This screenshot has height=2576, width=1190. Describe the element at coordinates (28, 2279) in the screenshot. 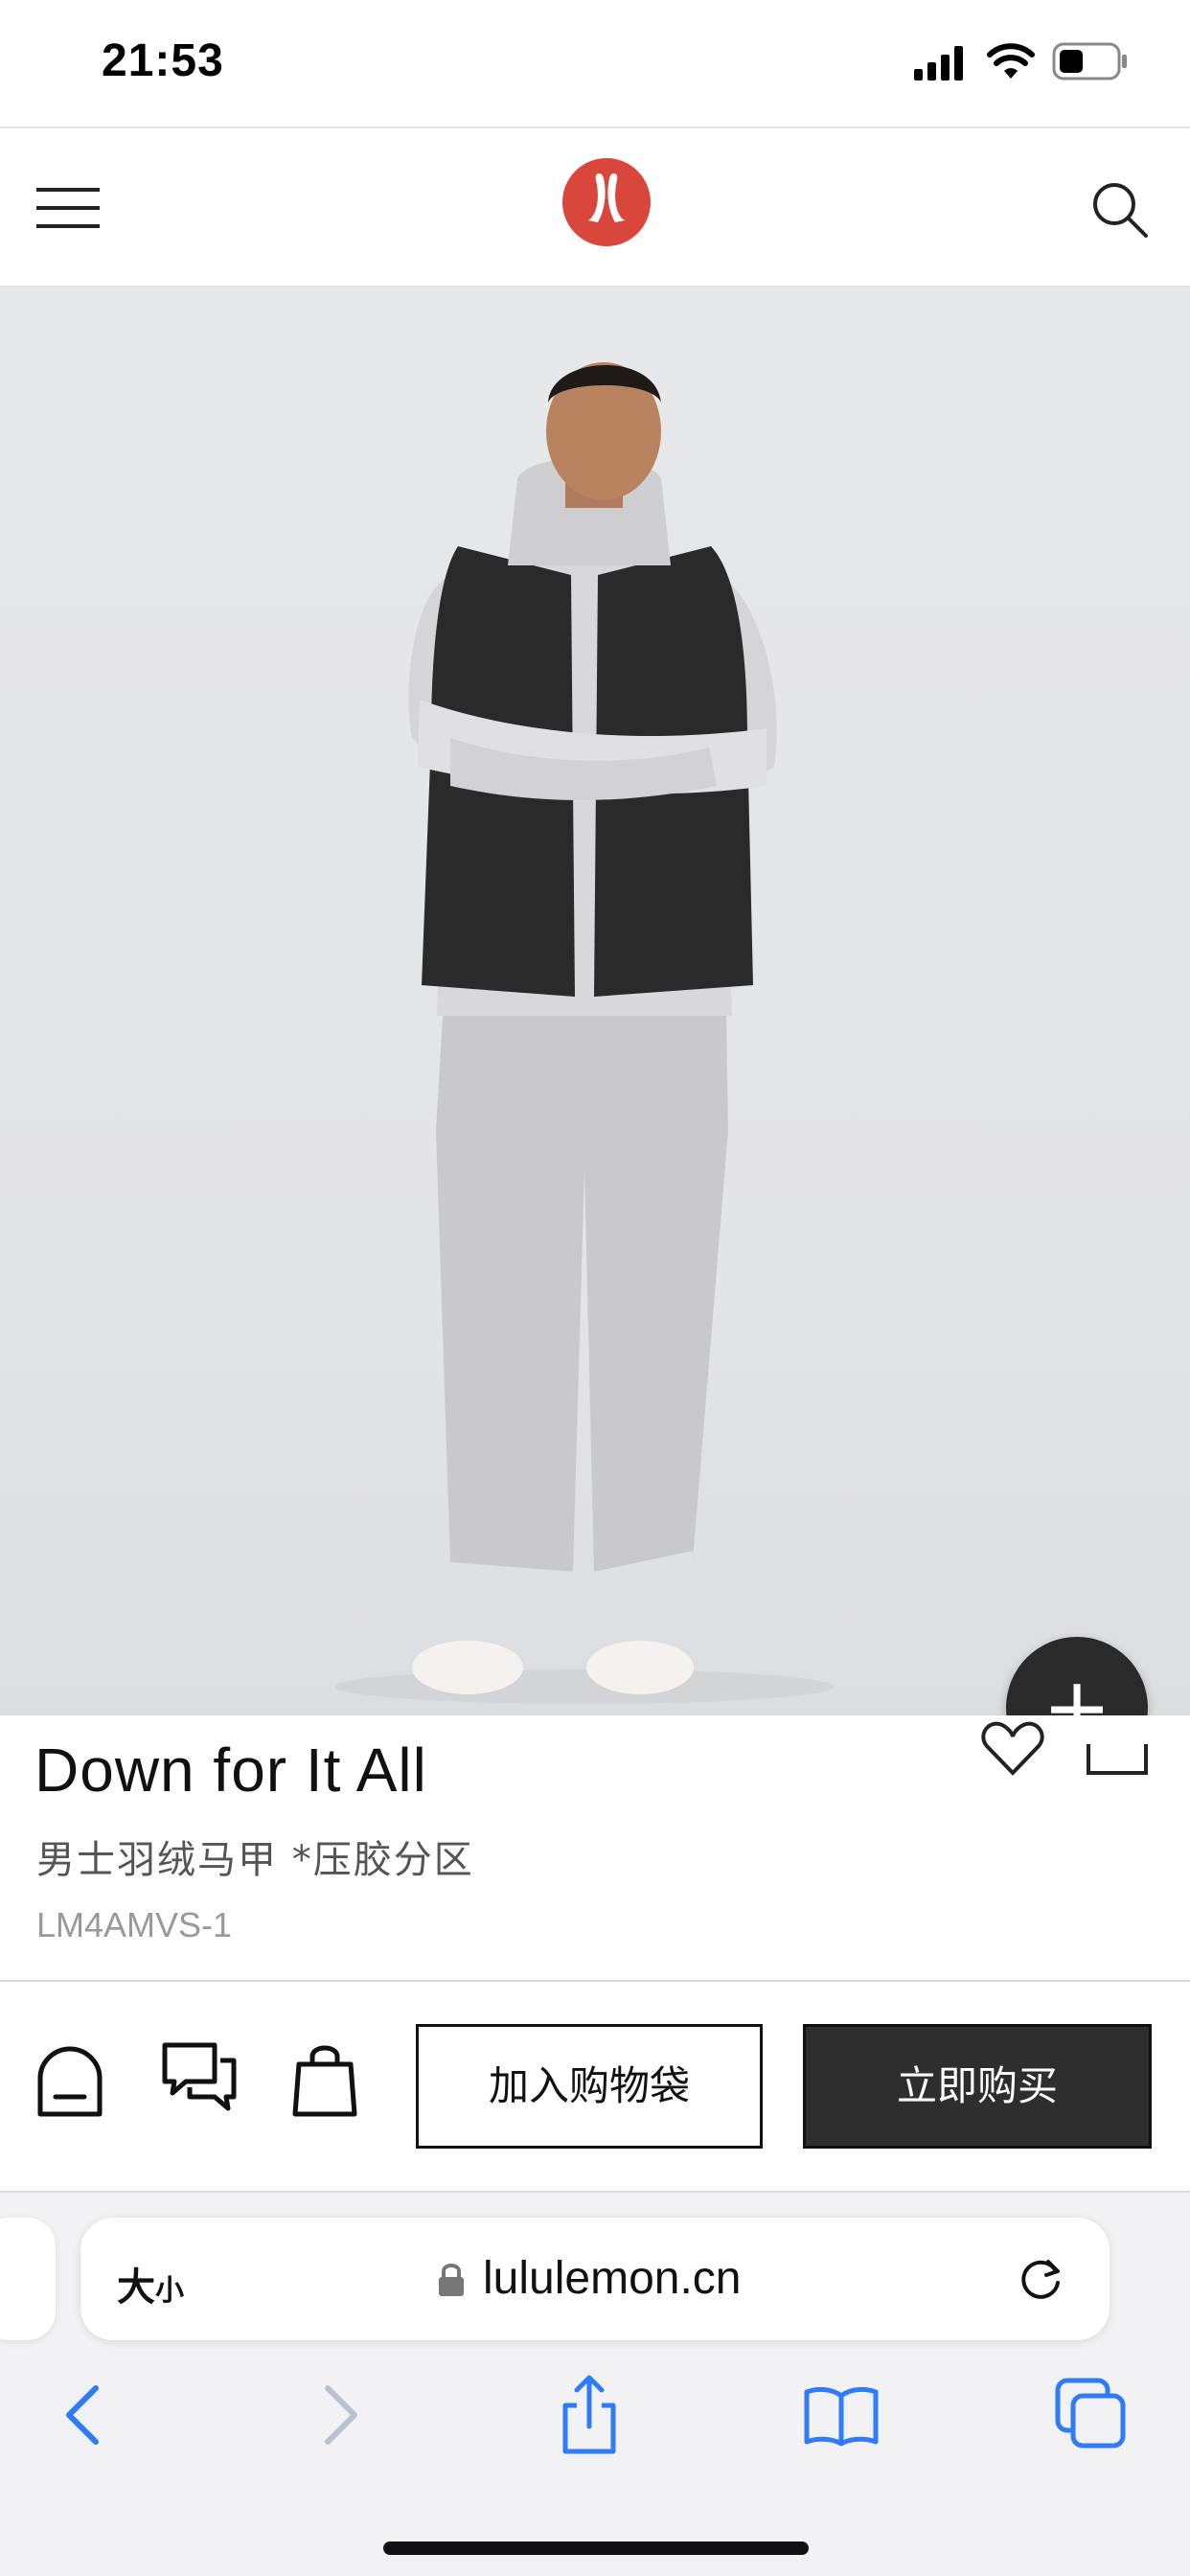

I see `previous-tab-card` at that location.